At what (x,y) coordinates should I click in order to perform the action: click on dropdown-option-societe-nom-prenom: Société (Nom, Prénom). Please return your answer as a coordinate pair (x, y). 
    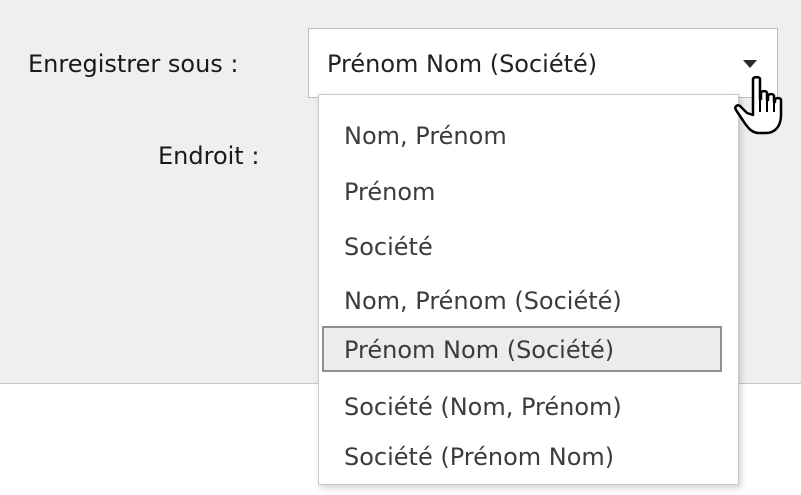
    Looking at the image, I should click on (522, 408).